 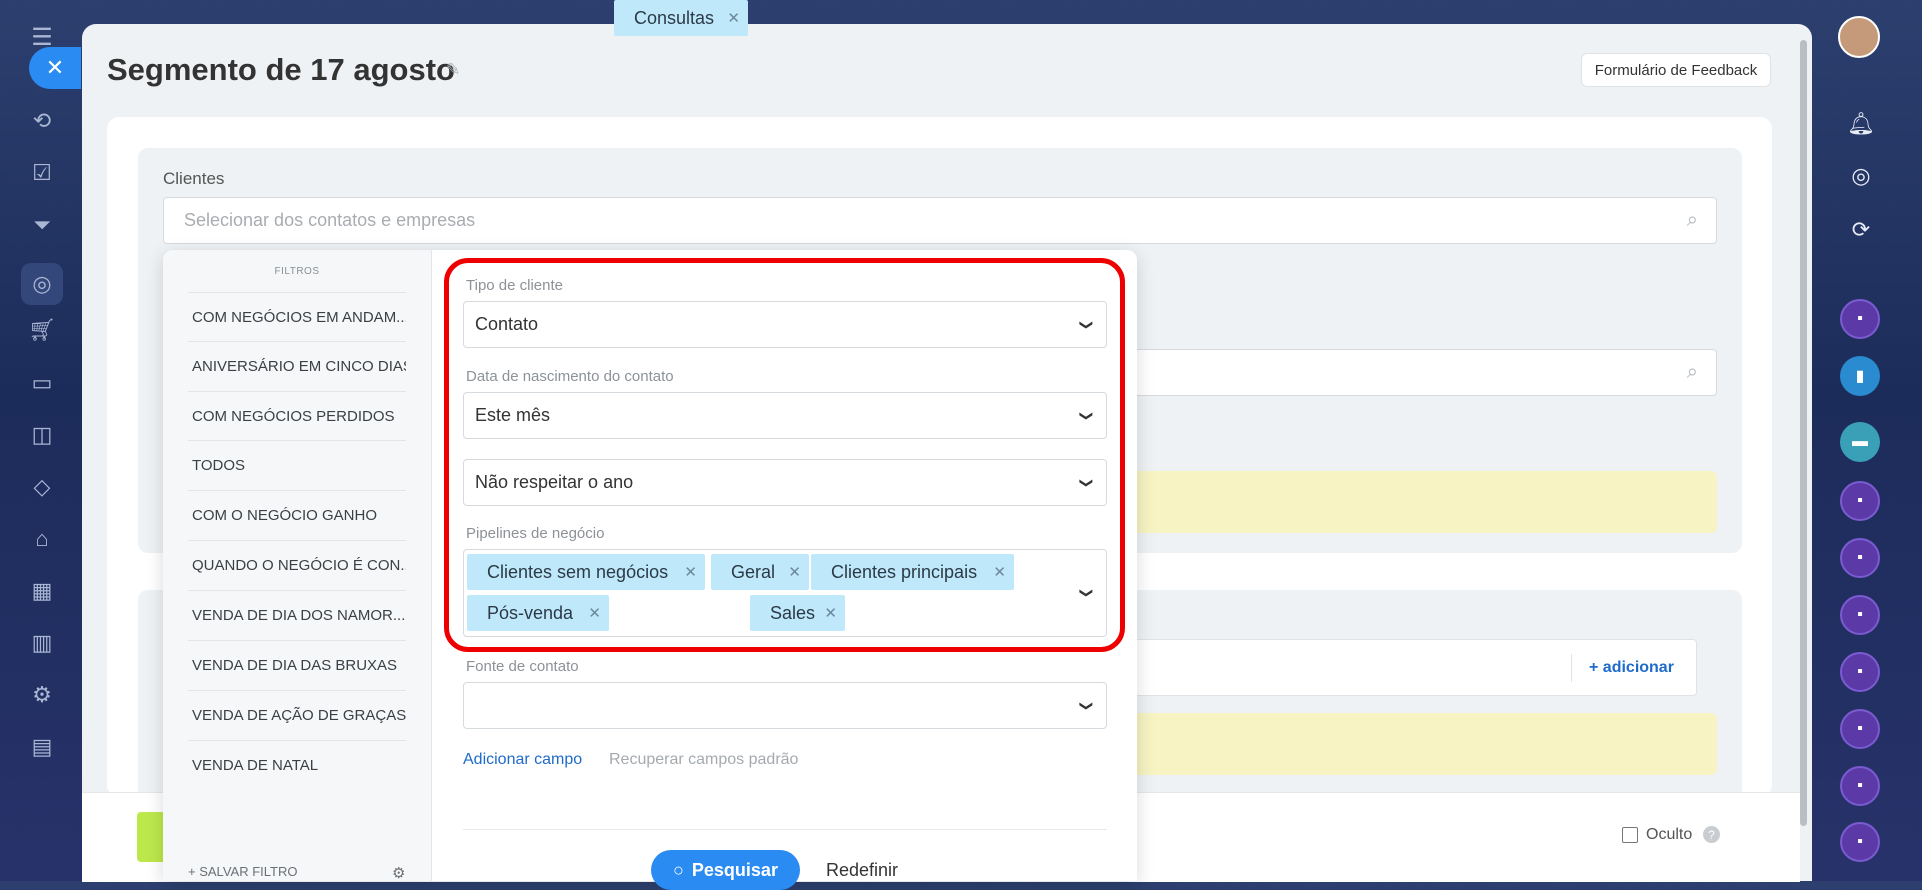 I want to click on filter-preset: COM NEGÓCIOS PERDIDOS, so click(x=297, y=415).